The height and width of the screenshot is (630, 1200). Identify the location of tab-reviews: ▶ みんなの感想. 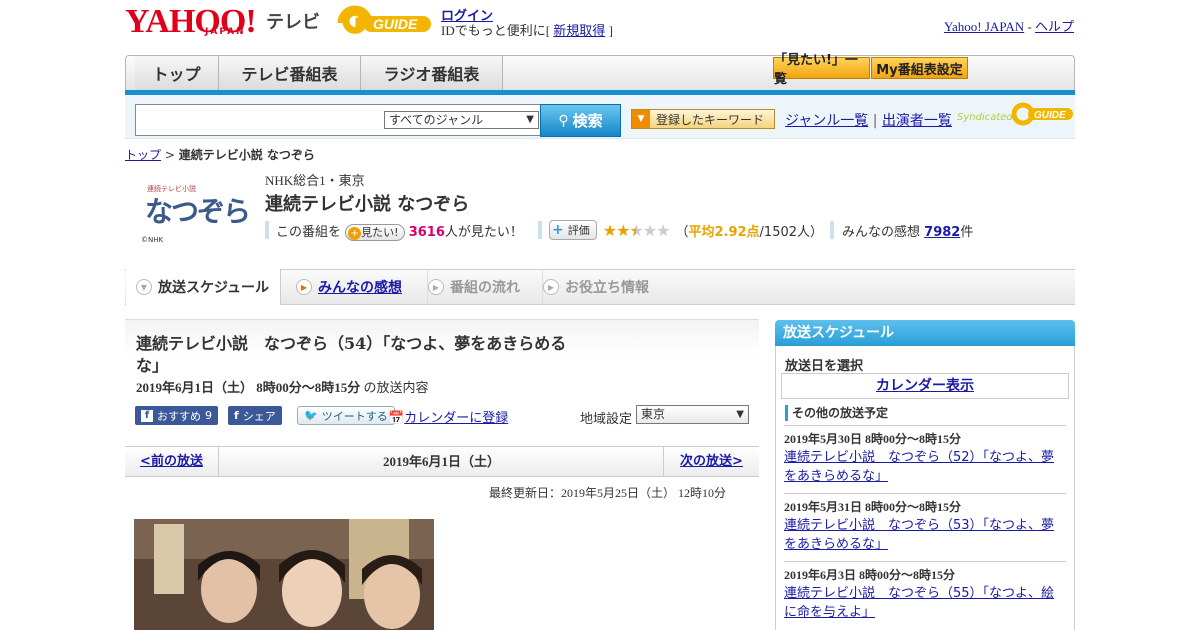
(349, 287).